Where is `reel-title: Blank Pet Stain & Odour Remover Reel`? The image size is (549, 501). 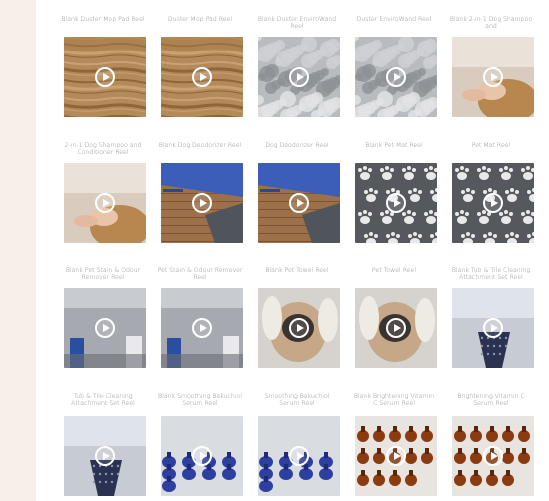
reel-title: Blank Pet Stain & Odour Remover Reel is located at coordinates (103, 274).